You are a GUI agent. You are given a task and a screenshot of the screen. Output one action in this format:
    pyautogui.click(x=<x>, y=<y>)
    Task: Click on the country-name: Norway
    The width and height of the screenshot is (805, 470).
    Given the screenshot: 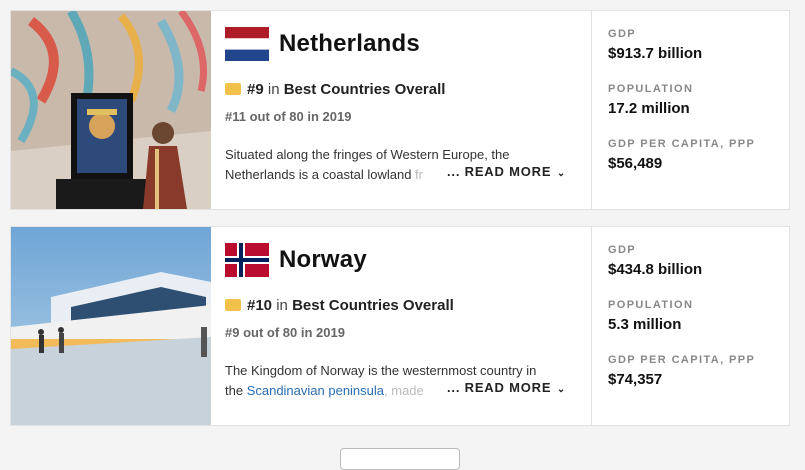 What is the action you would take?
    pyautogui.click(x=323, y=260)
    